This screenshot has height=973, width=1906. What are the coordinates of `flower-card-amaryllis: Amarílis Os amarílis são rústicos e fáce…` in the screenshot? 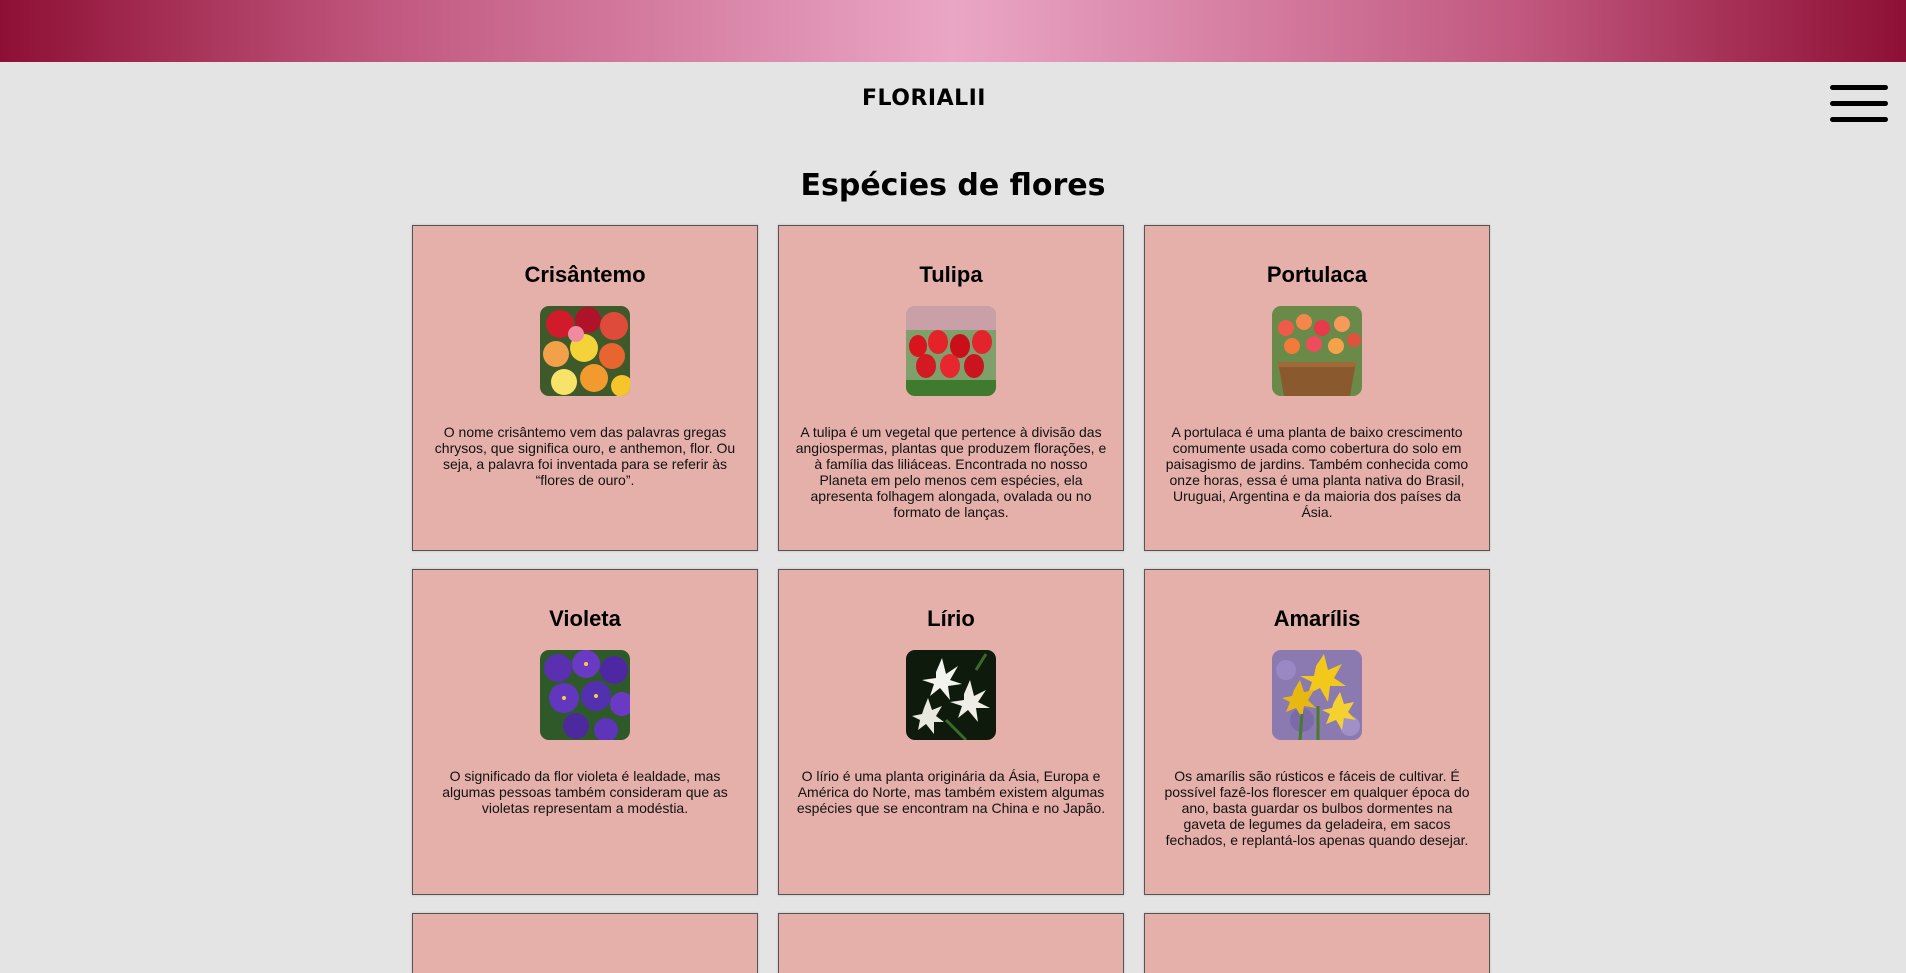 It's located at (1317, 732).